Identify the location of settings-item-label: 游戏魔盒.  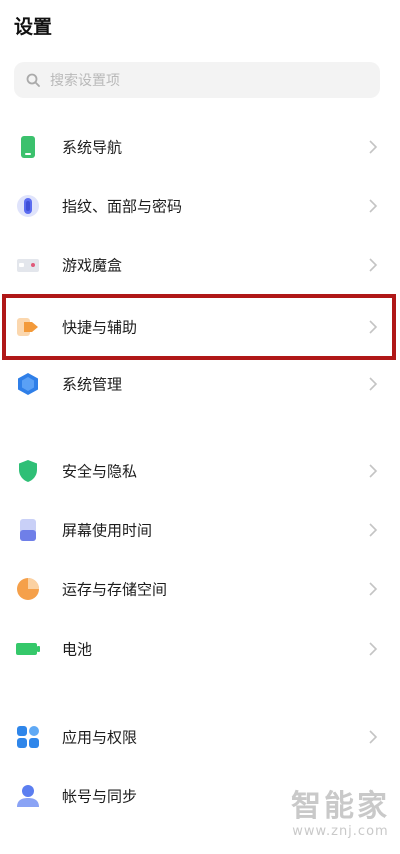
(92, 265).